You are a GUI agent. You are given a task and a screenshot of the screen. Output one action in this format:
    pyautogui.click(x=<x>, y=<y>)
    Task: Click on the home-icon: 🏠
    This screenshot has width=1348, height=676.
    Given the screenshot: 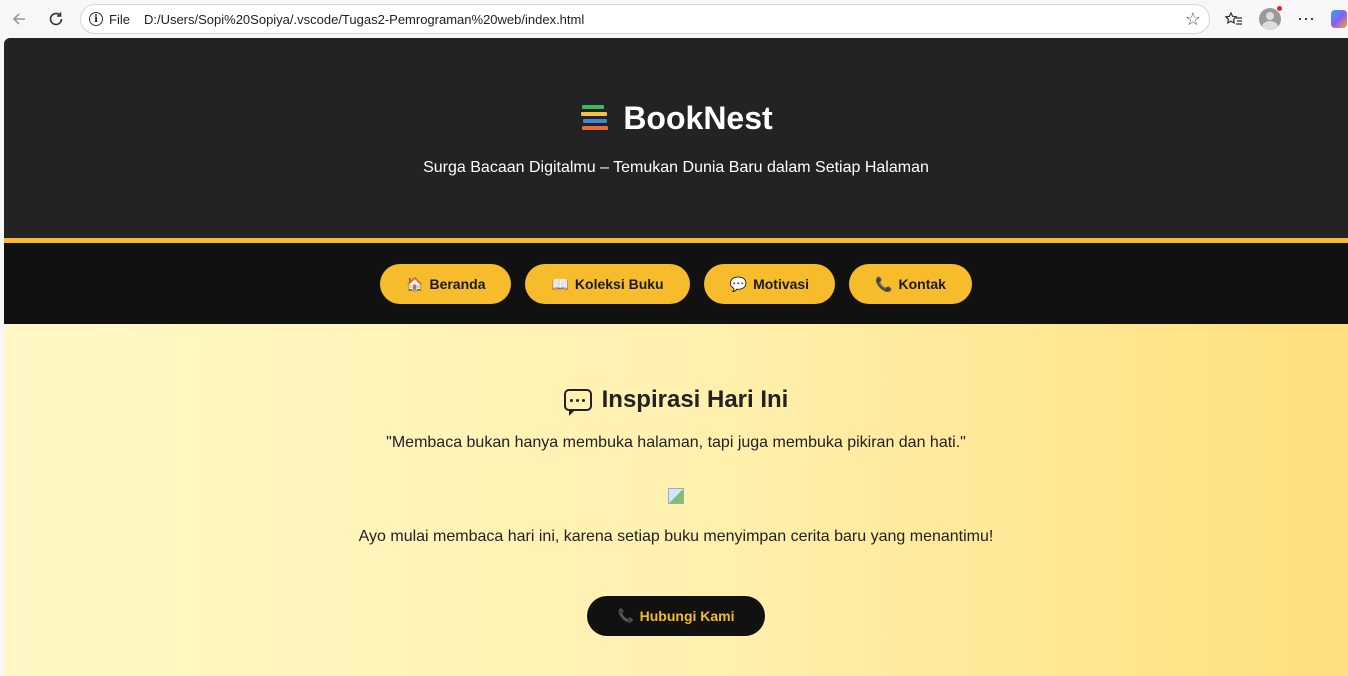 What is the action you would take?
    pyautogui.click(x=415, y=283)
    